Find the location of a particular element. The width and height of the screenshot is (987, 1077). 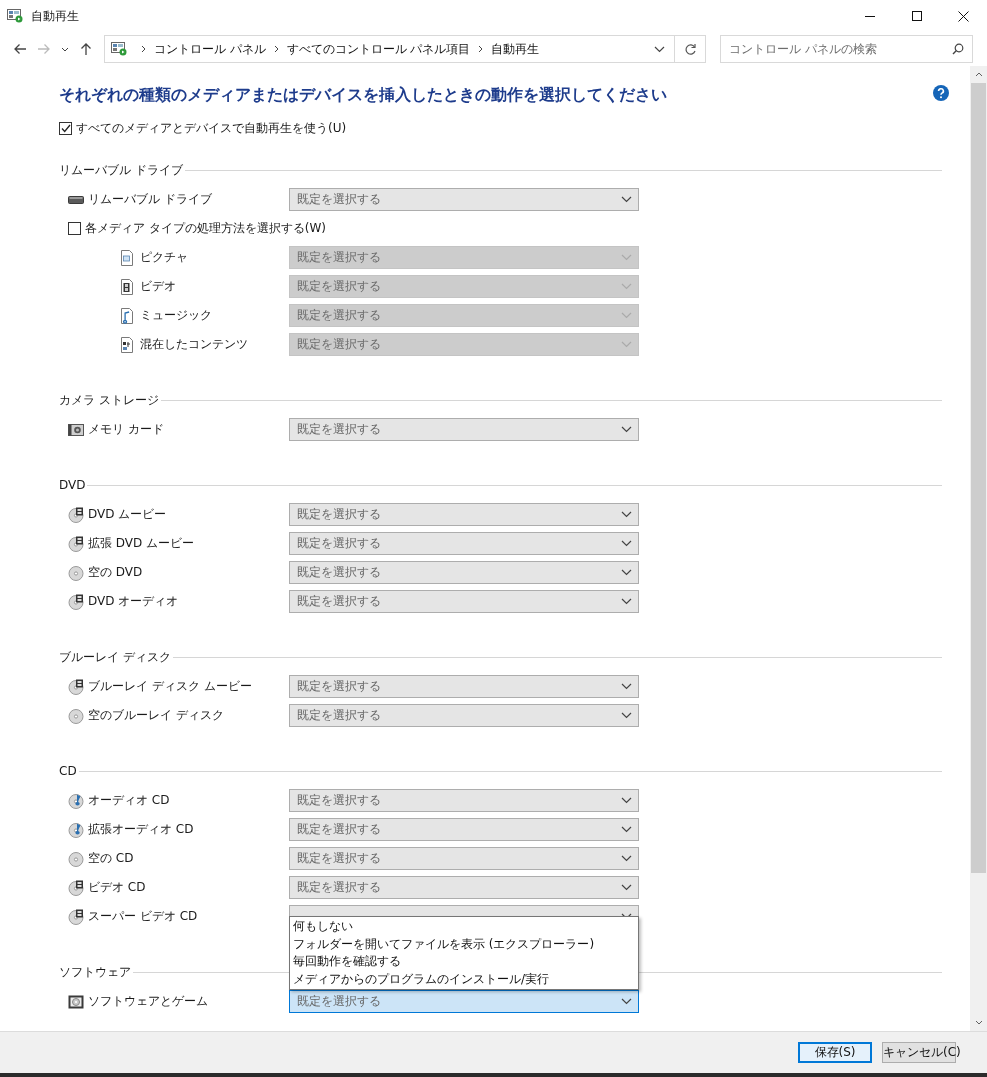

media-label: ビデオ is located at coordinates (158, 286).